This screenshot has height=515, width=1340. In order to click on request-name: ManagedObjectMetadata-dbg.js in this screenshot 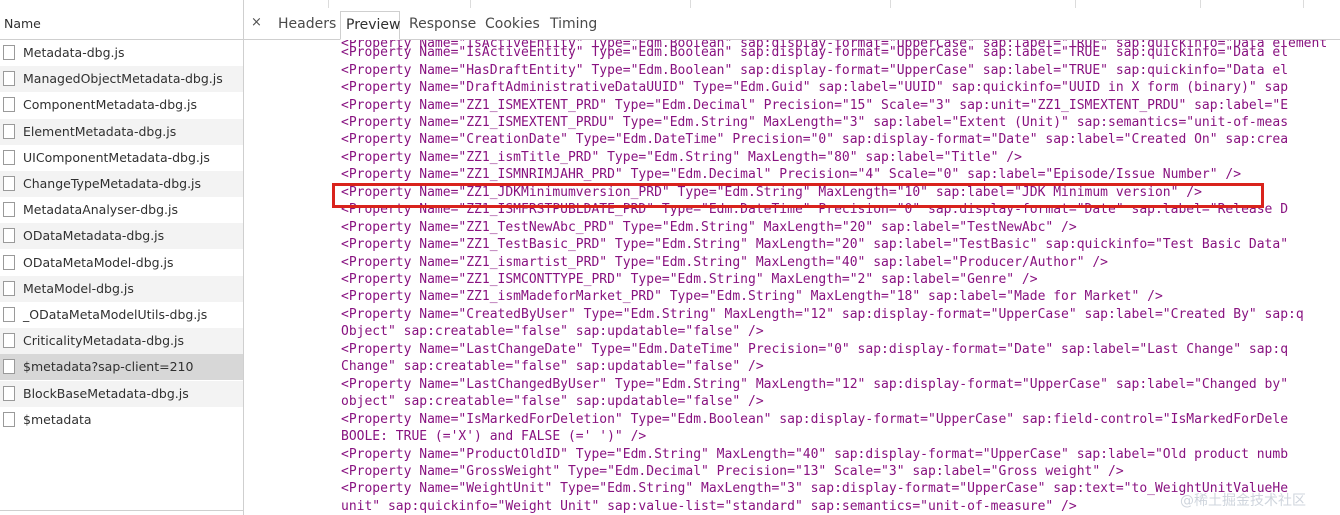, I will do `click(123, 79)`.